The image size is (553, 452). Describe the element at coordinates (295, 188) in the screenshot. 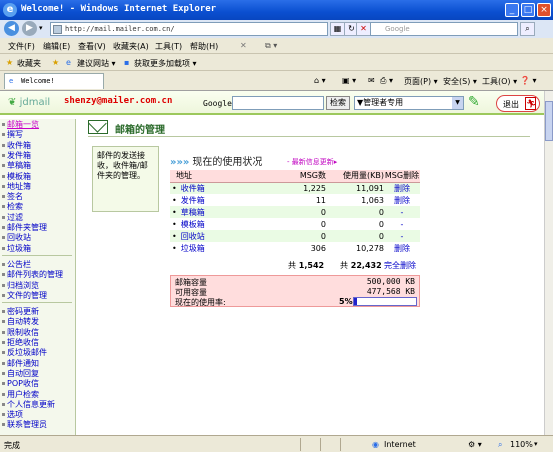

I see `table-row: • 收件箱 1,225 11,091 删除` at that location.